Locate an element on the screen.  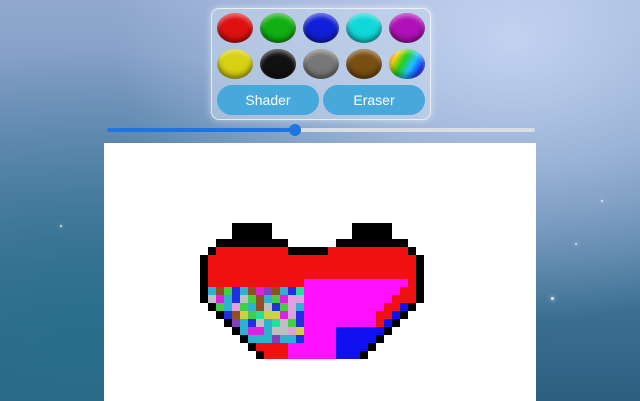
color-swatch-blue is located at coordinates (321, 28).